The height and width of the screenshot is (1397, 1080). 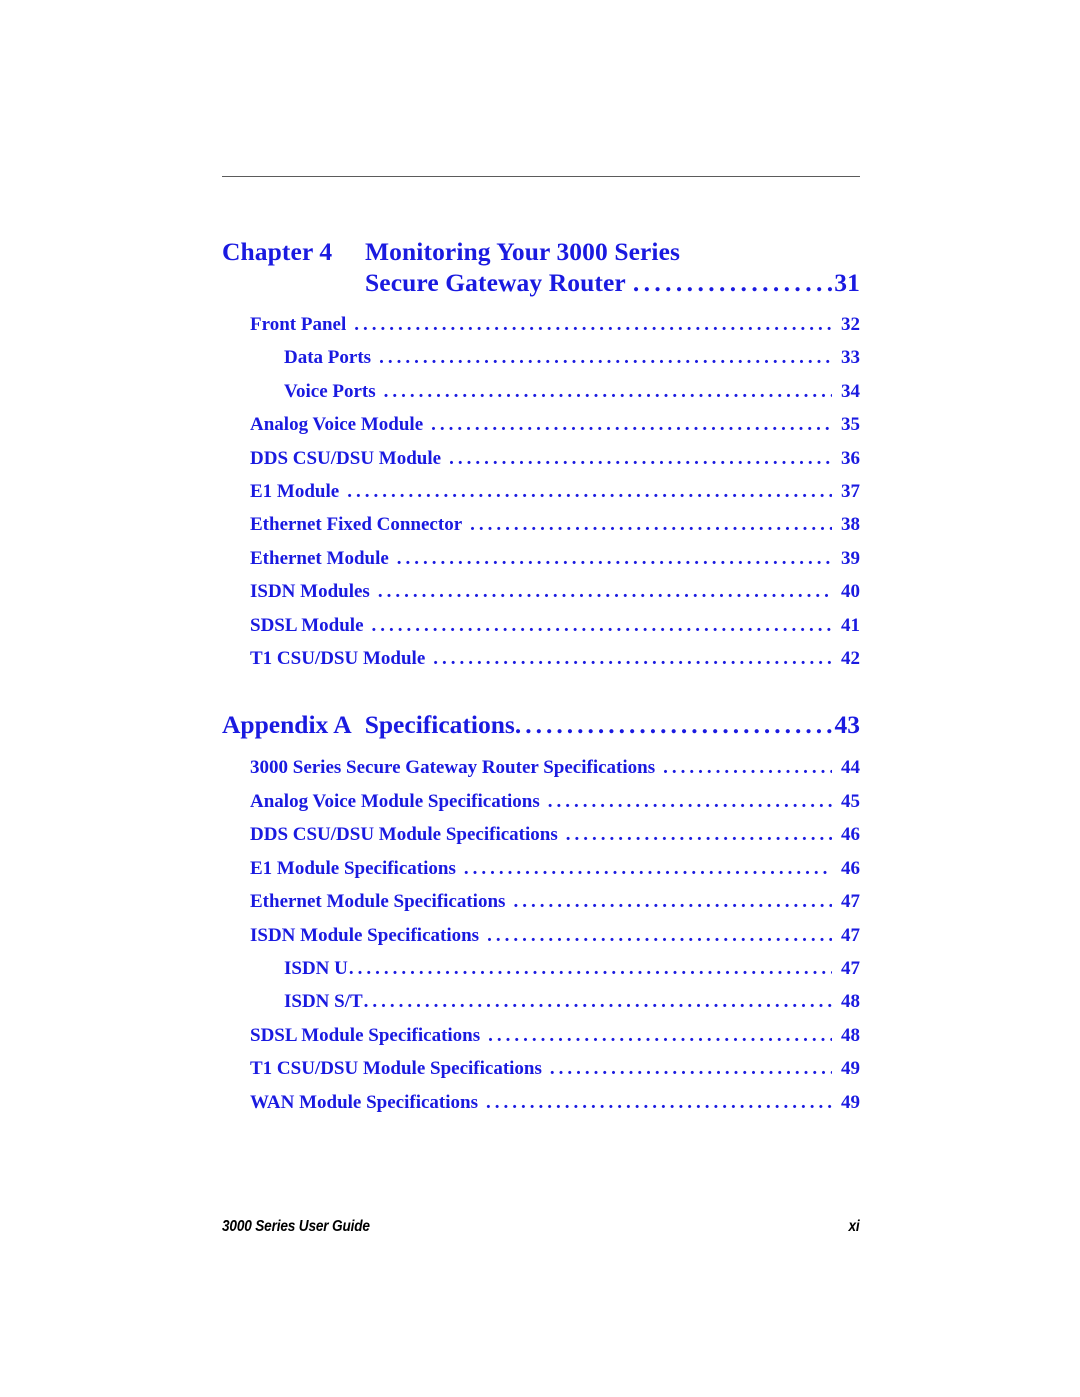 What do you see at coordinates (850, 324) in the screenshot?
I see `toc-entry-page-number: 32` at bounding box center [850, 324].